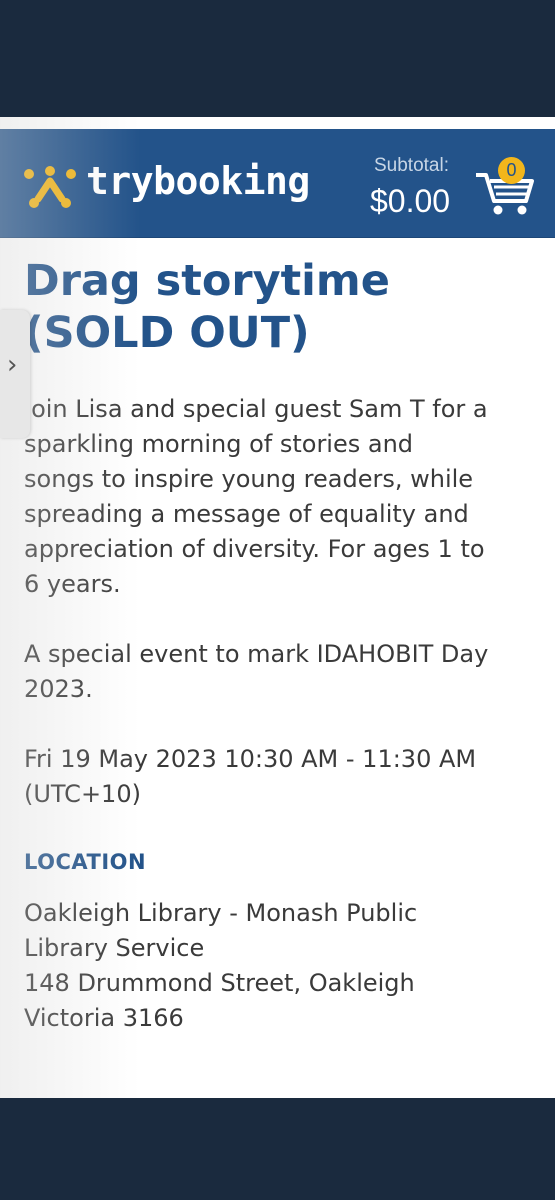  I want to click on brand-name: trybooking, so click(198, 181).